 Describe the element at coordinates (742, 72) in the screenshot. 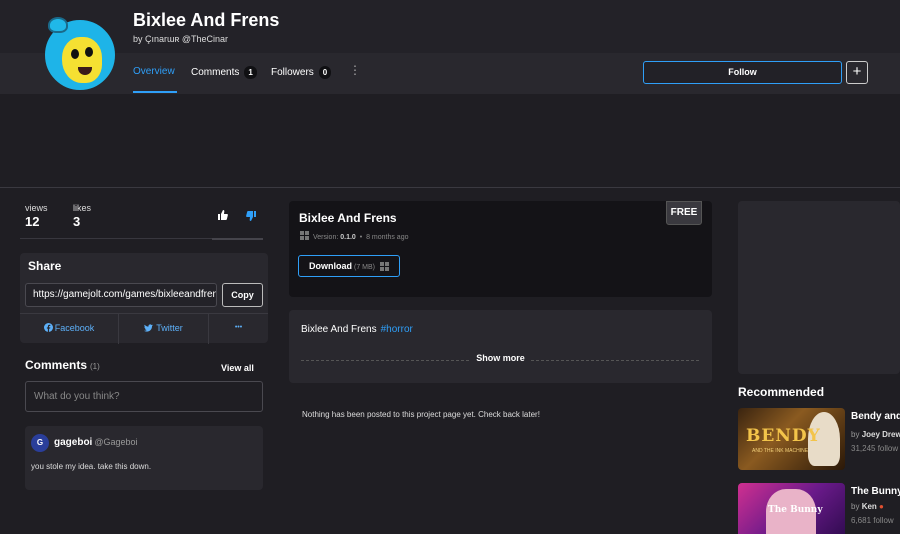

I see `follow-button: Follow` at that location.